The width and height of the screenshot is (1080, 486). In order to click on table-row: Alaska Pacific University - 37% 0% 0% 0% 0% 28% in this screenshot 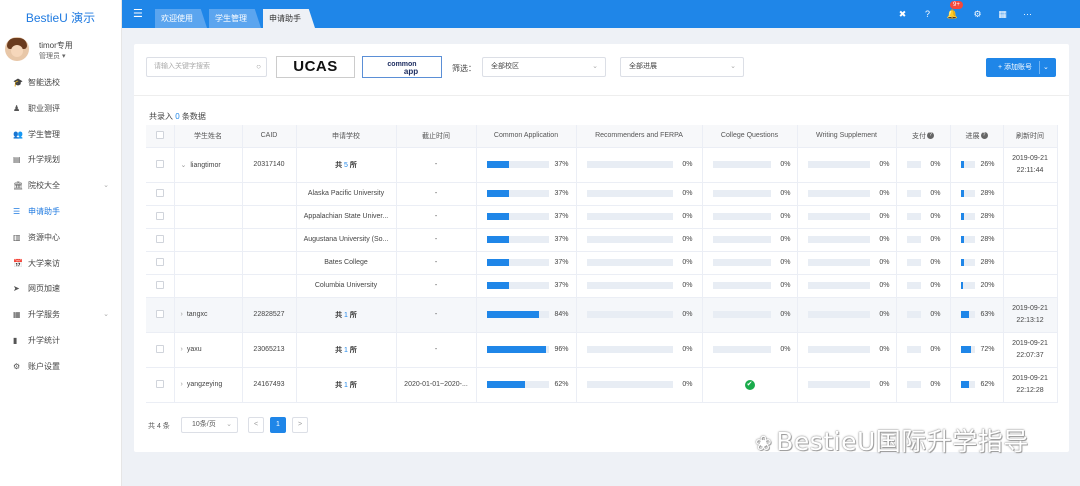, I will do `click(602, 194)`.